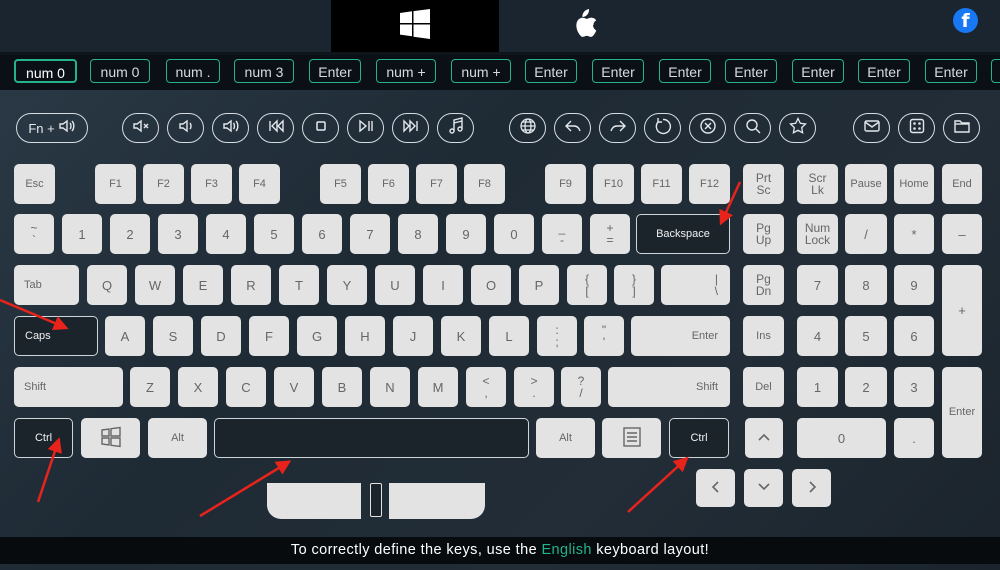  Describe the element at coordinates (509, 336) in the screenshot. I see `key-l: L` at that location.